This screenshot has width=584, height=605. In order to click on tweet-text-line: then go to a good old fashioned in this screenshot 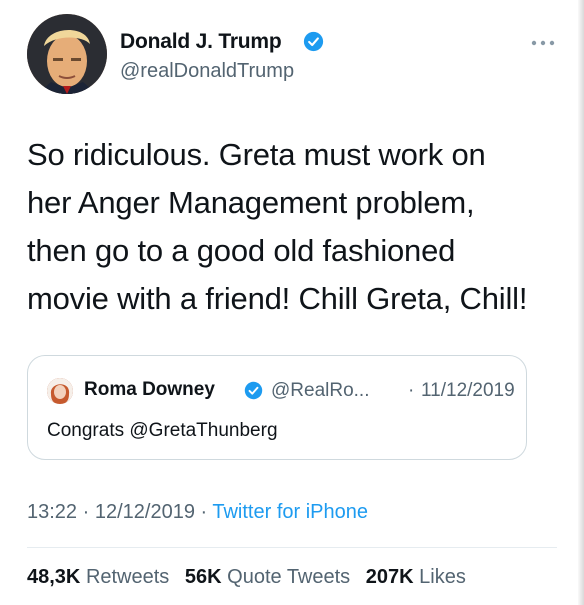, I will do `click(241, 250)`.